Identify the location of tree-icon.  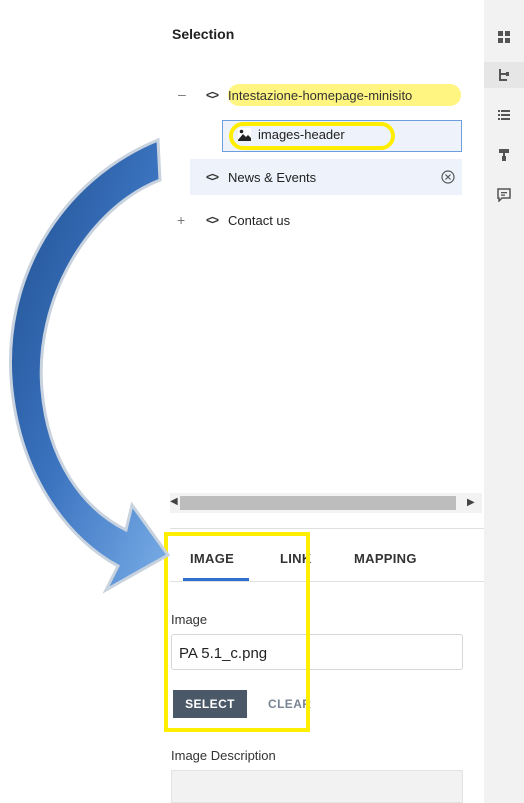
(504, 75).